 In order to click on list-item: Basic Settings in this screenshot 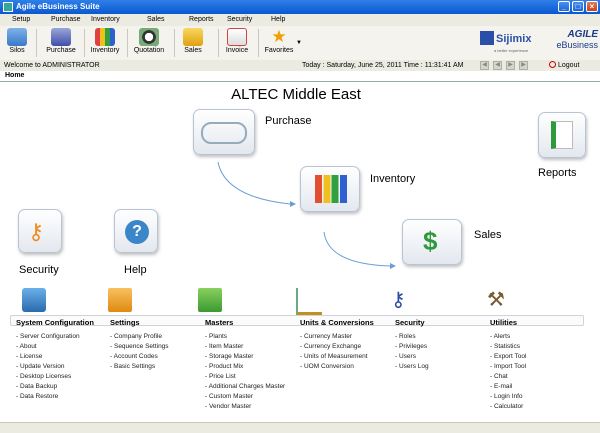, I will do `click(139, 367)`.